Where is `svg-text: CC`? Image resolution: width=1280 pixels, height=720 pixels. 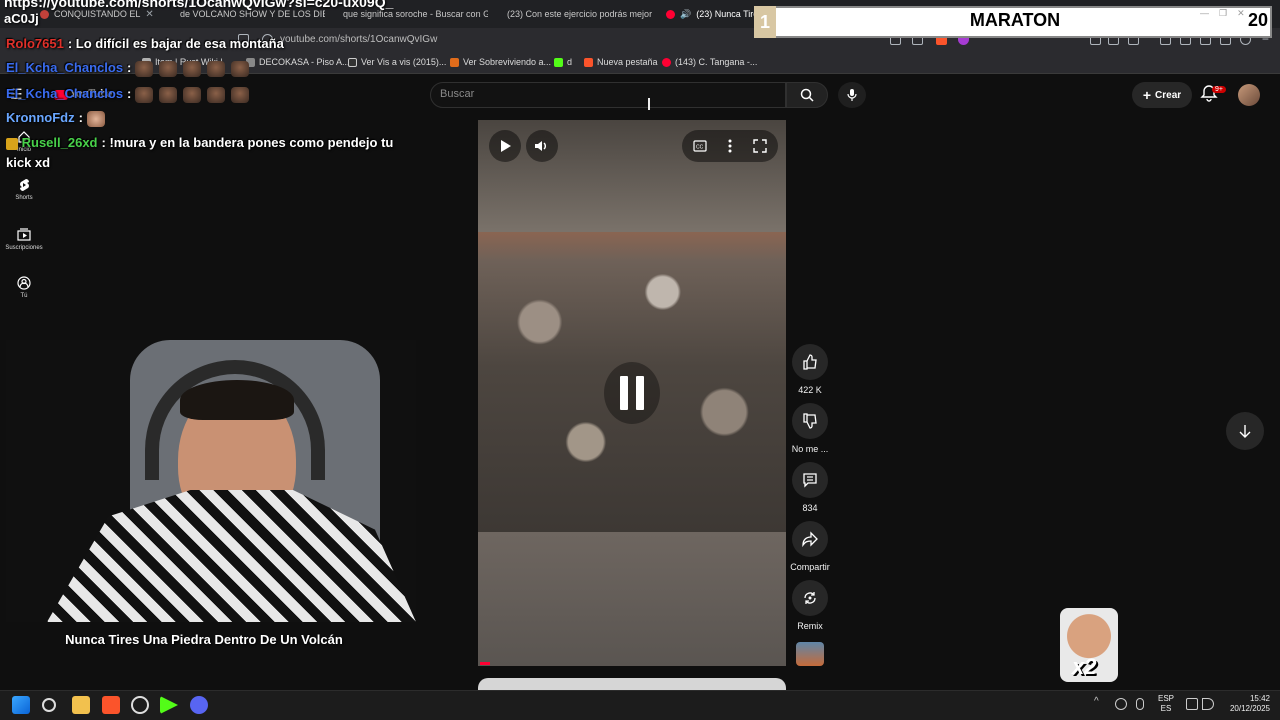 svg-text: CC is located at coordinates (700, 148).